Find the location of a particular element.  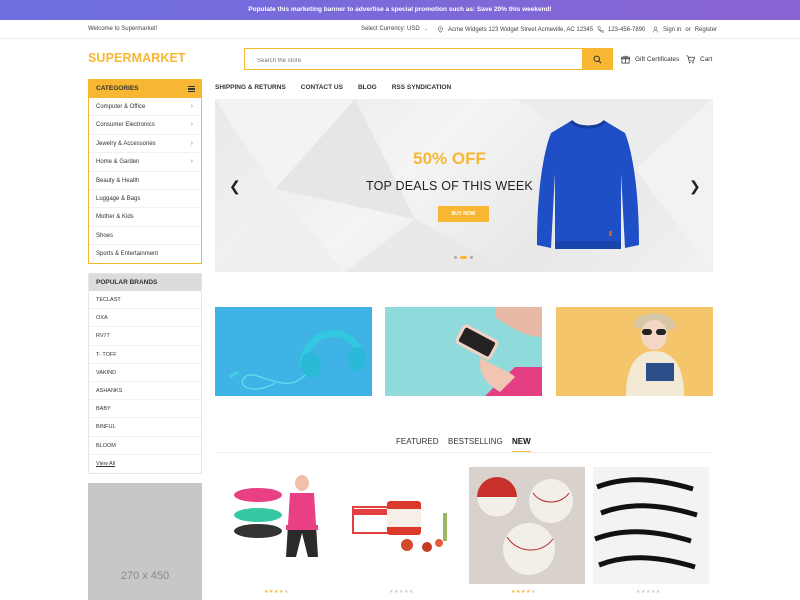

category-item: Beauty & Health is located at coordinates (145, 181).